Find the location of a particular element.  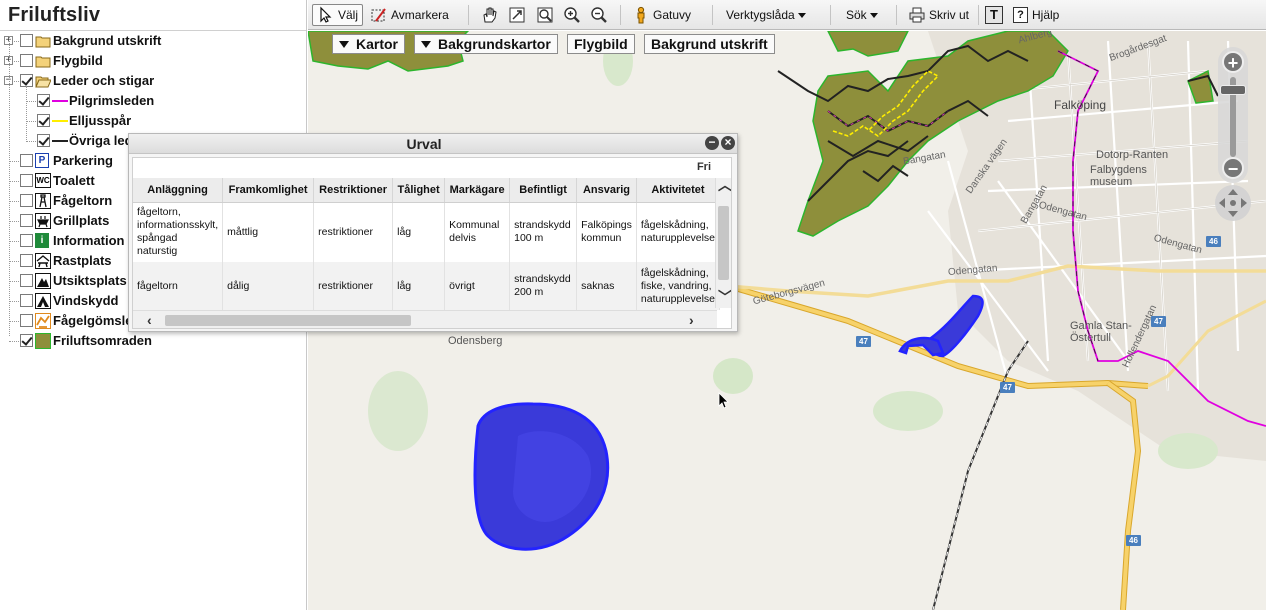

layer-label: Fågeltorn is located at coordinates (83, 200).